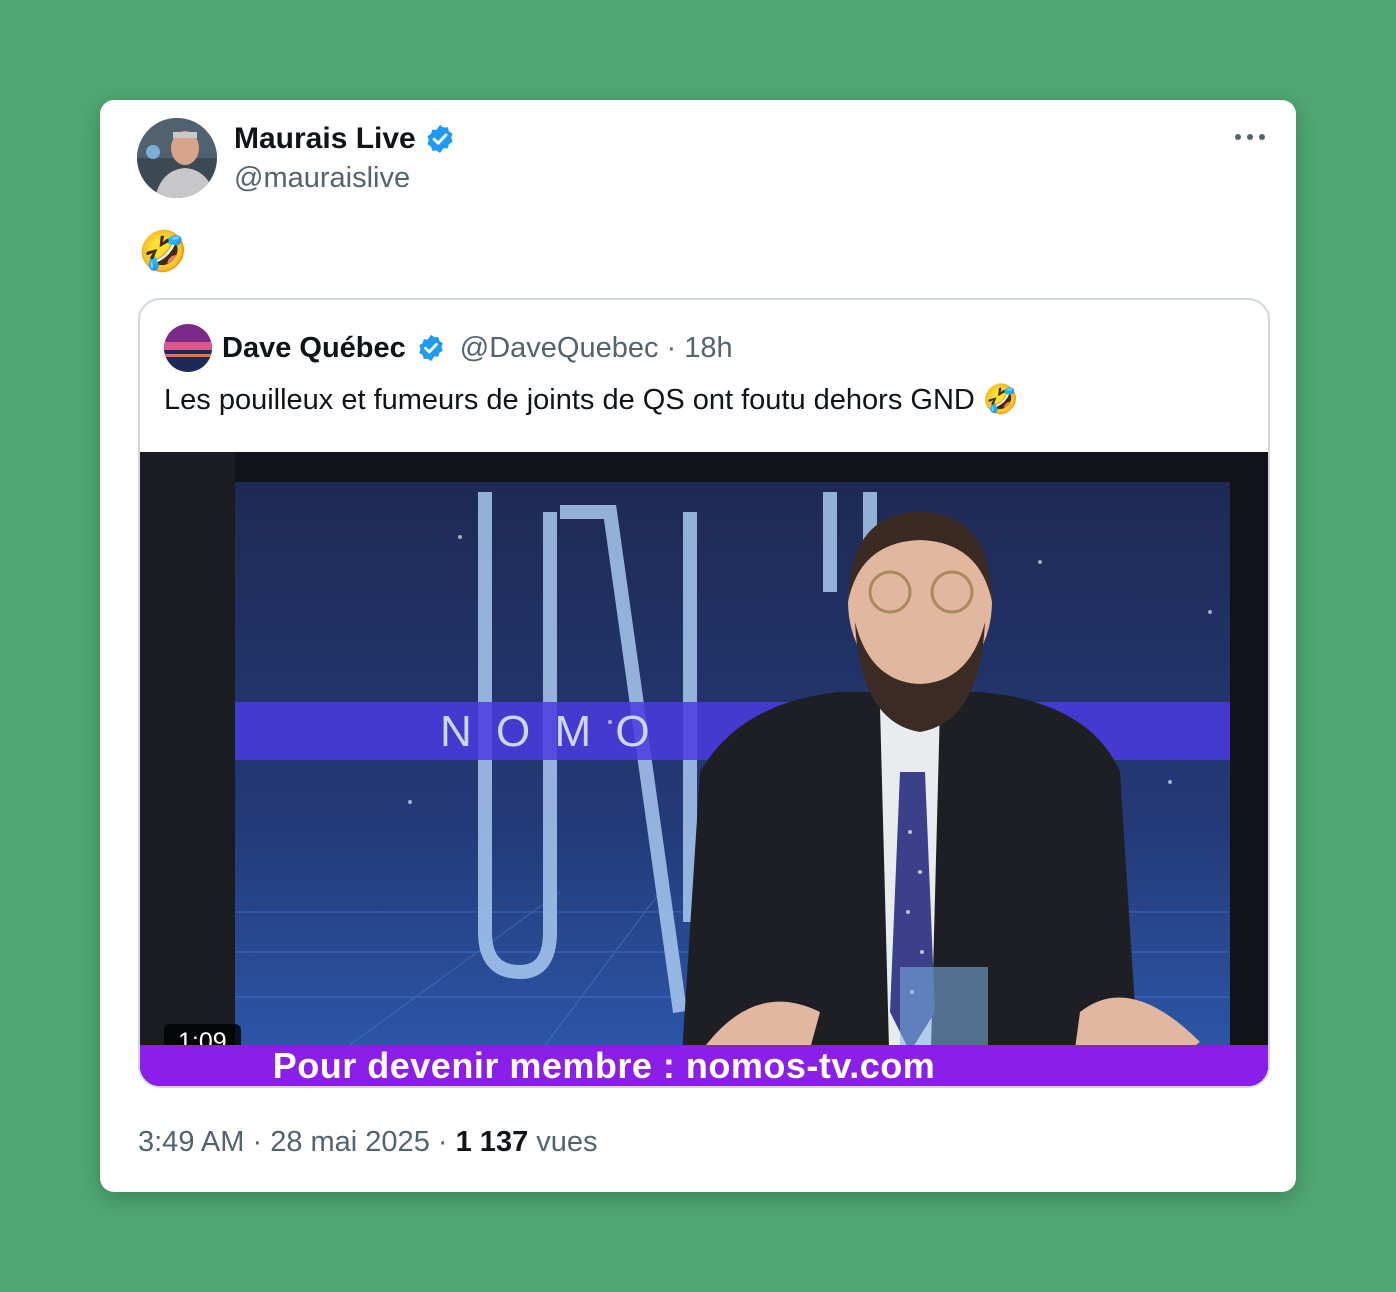 The height and width of the screenshot is (1292, 1396). I want to click on tweet-text: 🤣, so click(163, 252).